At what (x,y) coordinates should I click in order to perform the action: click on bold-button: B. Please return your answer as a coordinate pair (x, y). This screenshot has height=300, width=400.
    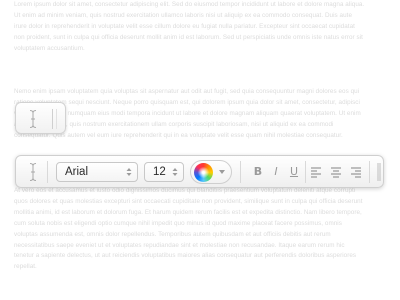
    Looking at the image, I should click on (258, 172).